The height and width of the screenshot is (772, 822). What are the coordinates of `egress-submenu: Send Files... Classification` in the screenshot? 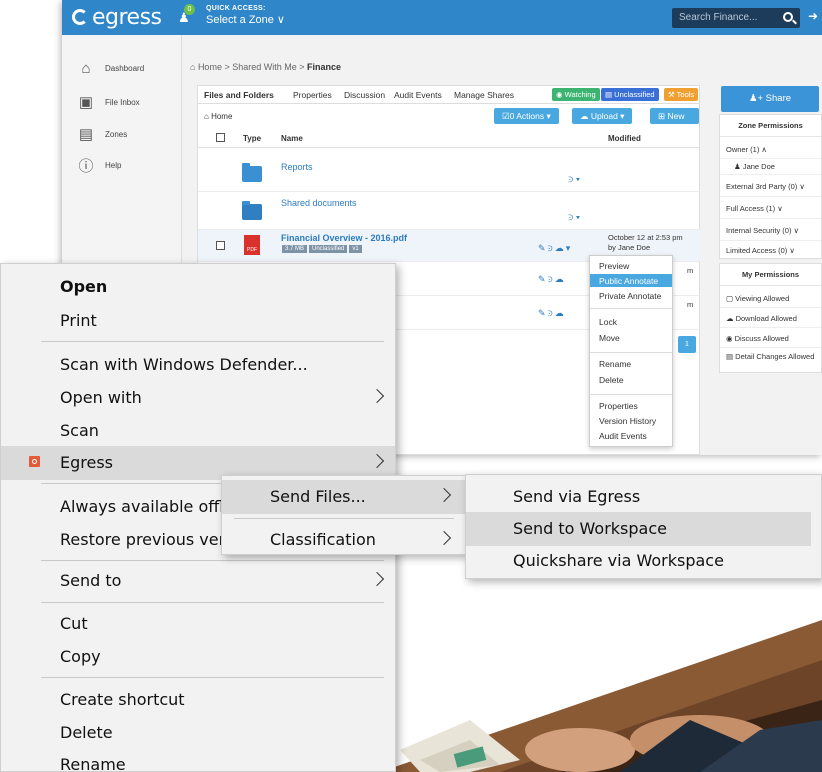 It's located at (343, 515).